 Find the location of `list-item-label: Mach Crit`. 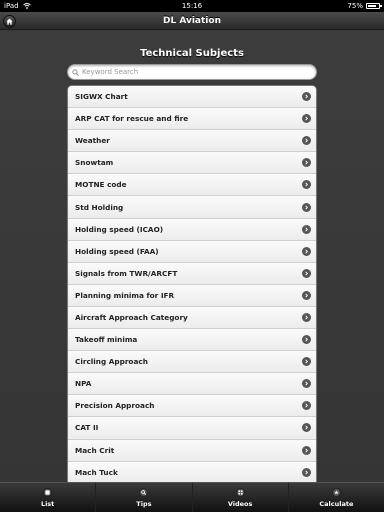

list-item-label: Mach Crit is located at coordinates (95, 450).